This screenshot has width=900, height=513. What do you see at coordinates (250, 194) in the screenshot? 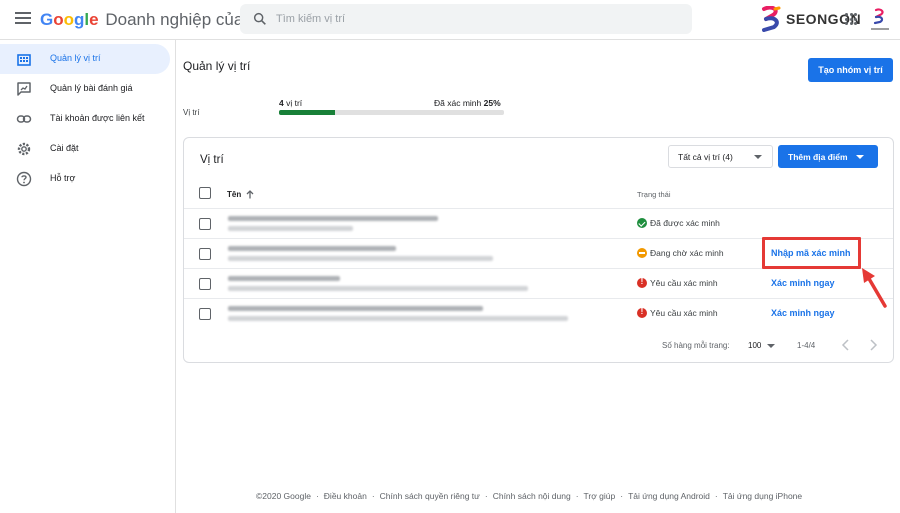
I see `sort-arrow-up-icon` at bounding box center [250, 194].